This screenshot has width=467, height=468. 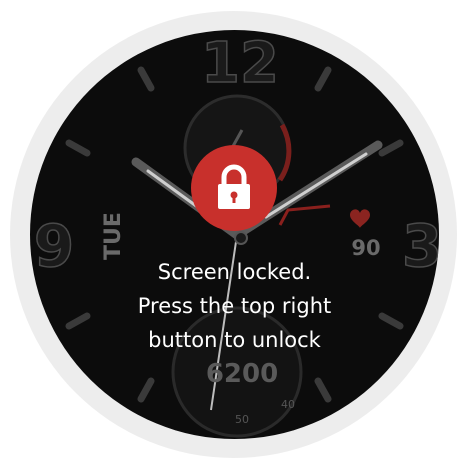 I want to click on lock-icon, so click(x=234, y=186).